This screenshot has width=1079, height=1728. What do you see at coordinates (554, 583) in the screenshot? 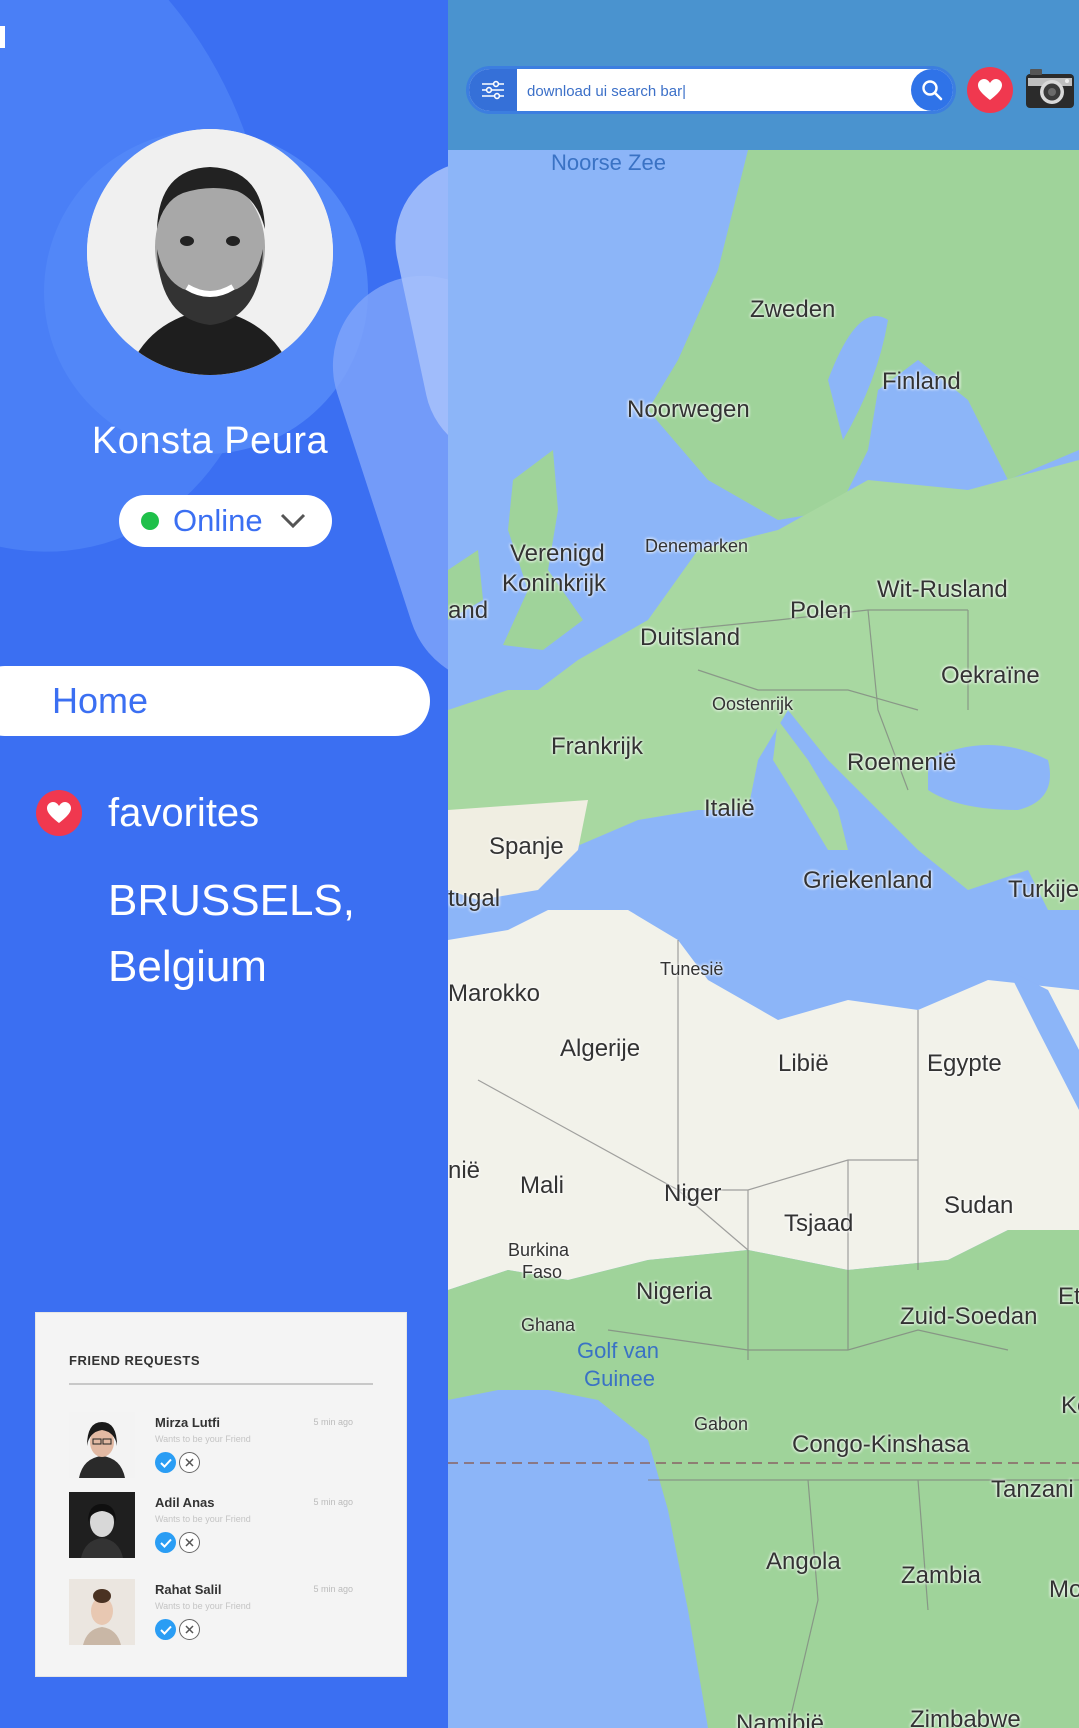
I see `map-label-koninkrijk: Koninkrijk` at bounding box center [554, 583].